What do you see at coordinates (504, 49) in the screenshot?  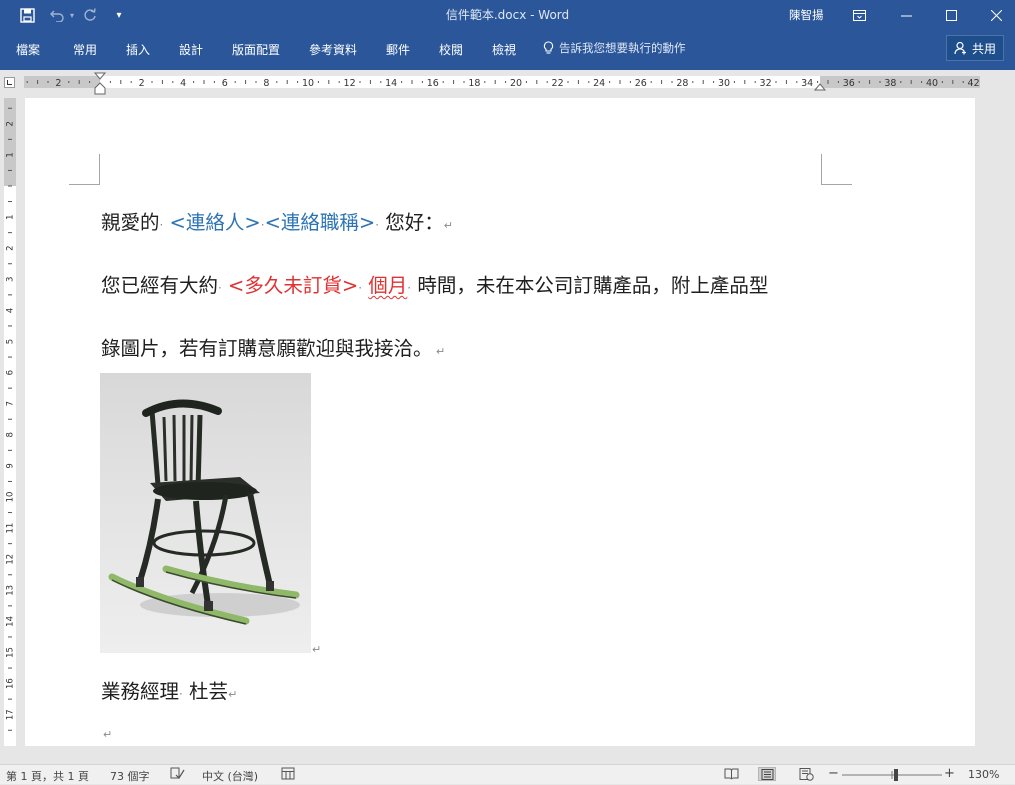 I see `tab-view: 檢視` at bounding box center [504, 49].